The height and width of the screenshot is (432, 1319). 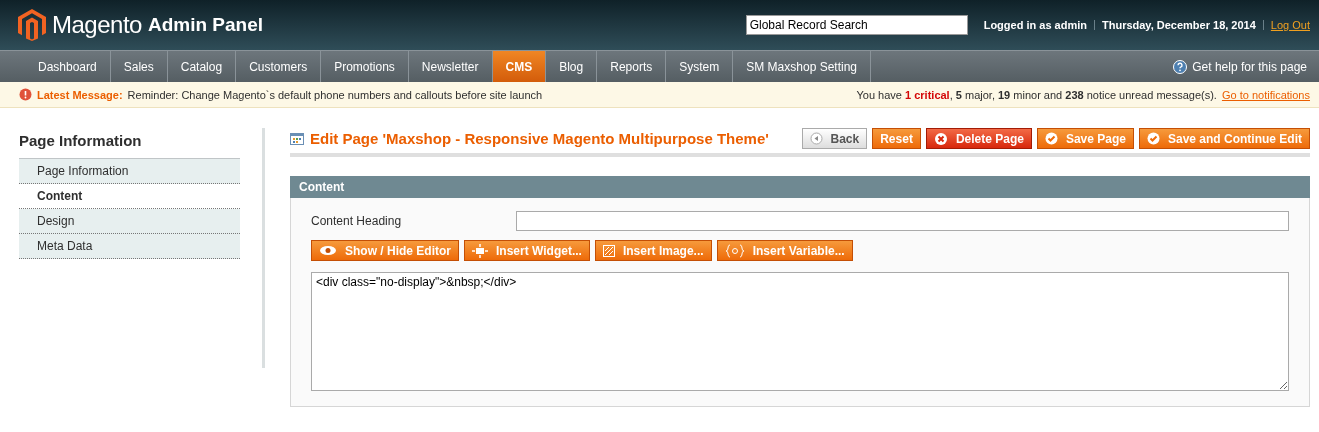 I want to click on section-header: Content, so click(x=800, y=187).